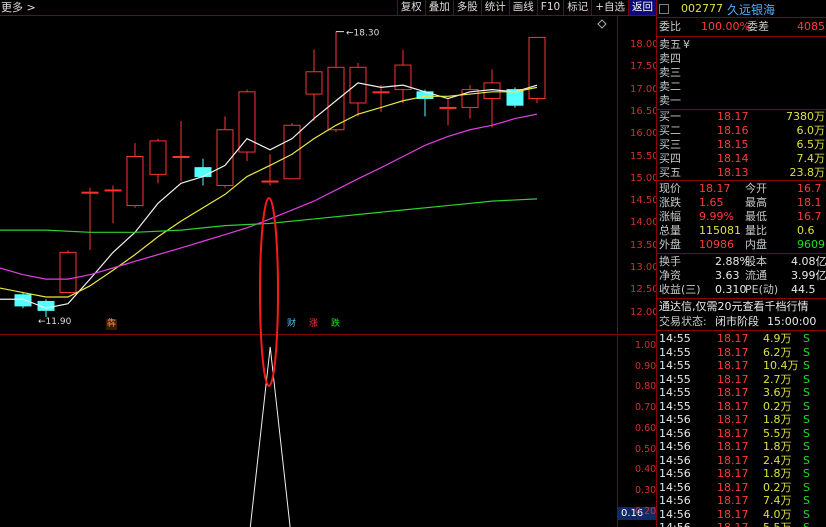  Describe the element at coordinates (670, 144) in the screenshot. I see `buy-level-label: 买三` at that location.